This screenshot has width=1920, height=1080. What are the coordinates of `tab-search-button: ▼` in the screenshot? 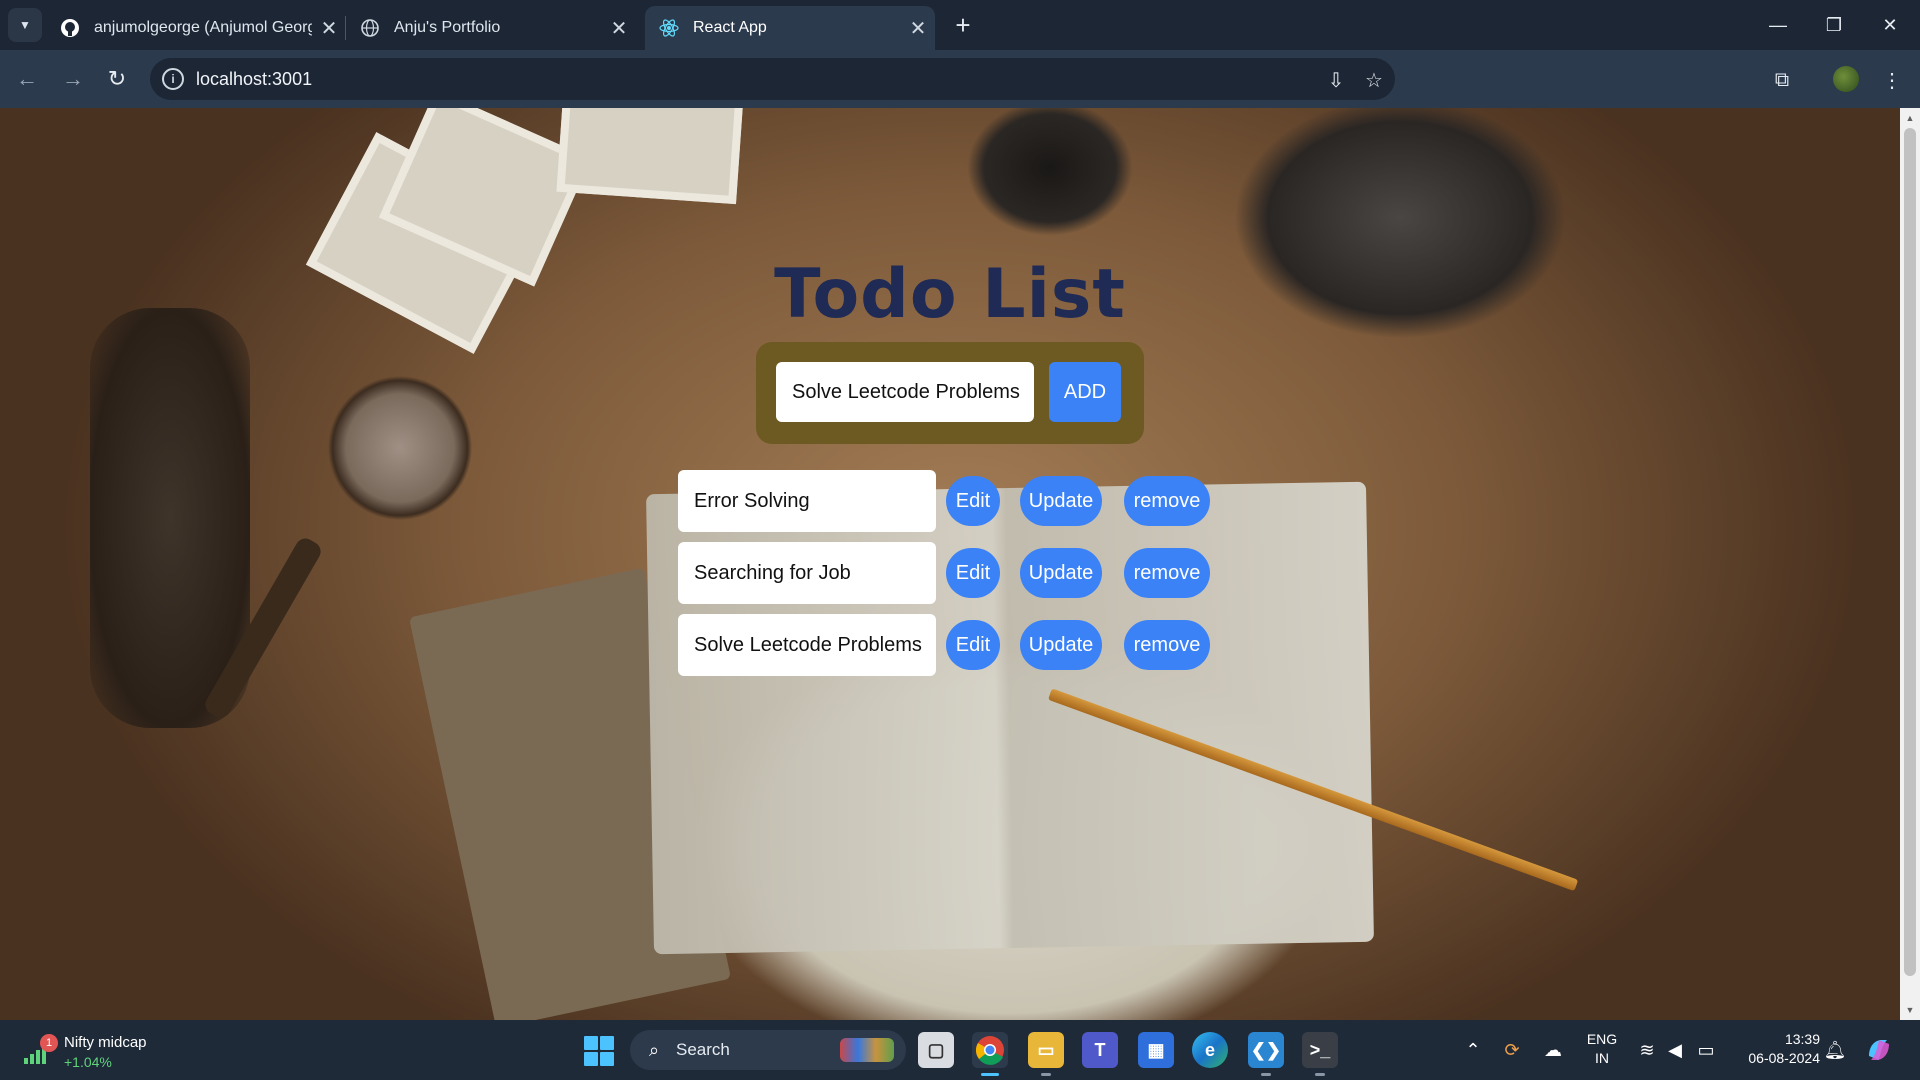 It's located at (25, 25).